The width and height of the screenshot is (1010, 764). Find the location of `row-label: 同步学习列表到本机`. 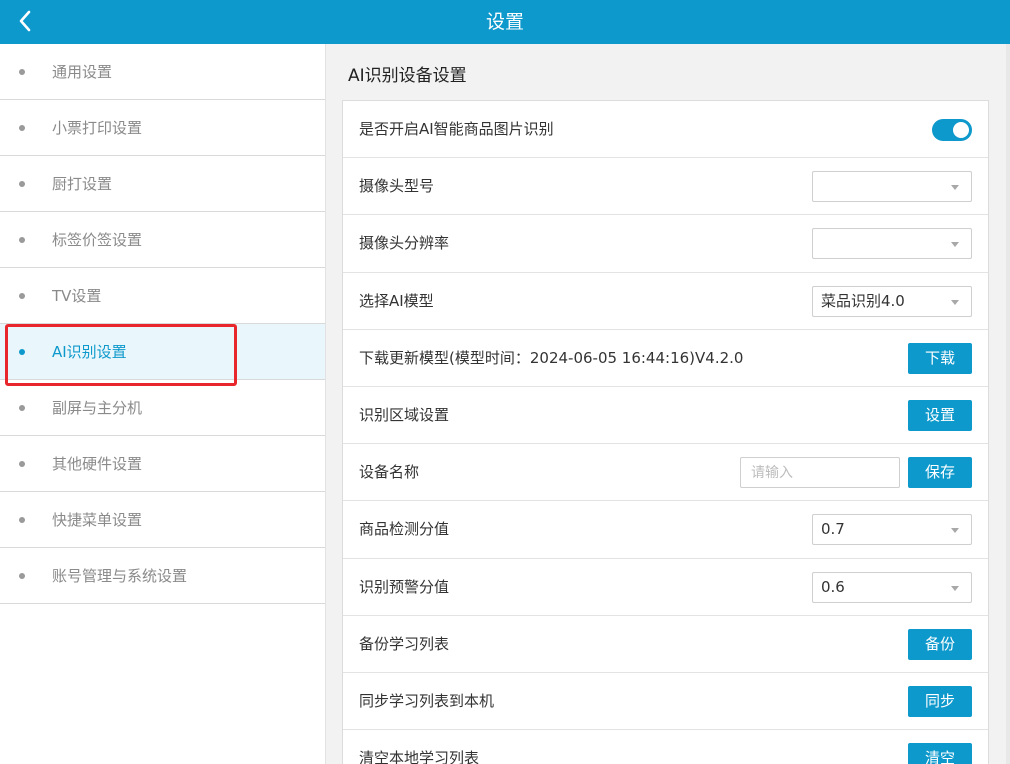

row-label: 同步学习列表到本机 is located at coordinates (427, 700).